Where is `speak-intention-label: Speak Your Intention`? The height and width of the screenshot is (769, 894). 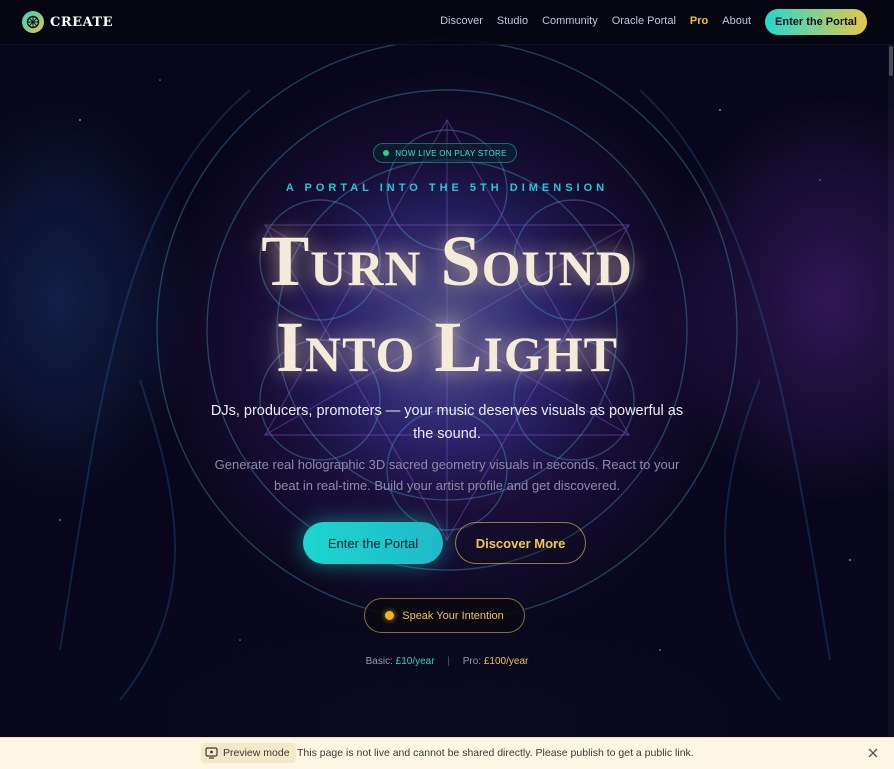 speak-intention-label: Speak Your Intention is located at coordinates (453, 615).